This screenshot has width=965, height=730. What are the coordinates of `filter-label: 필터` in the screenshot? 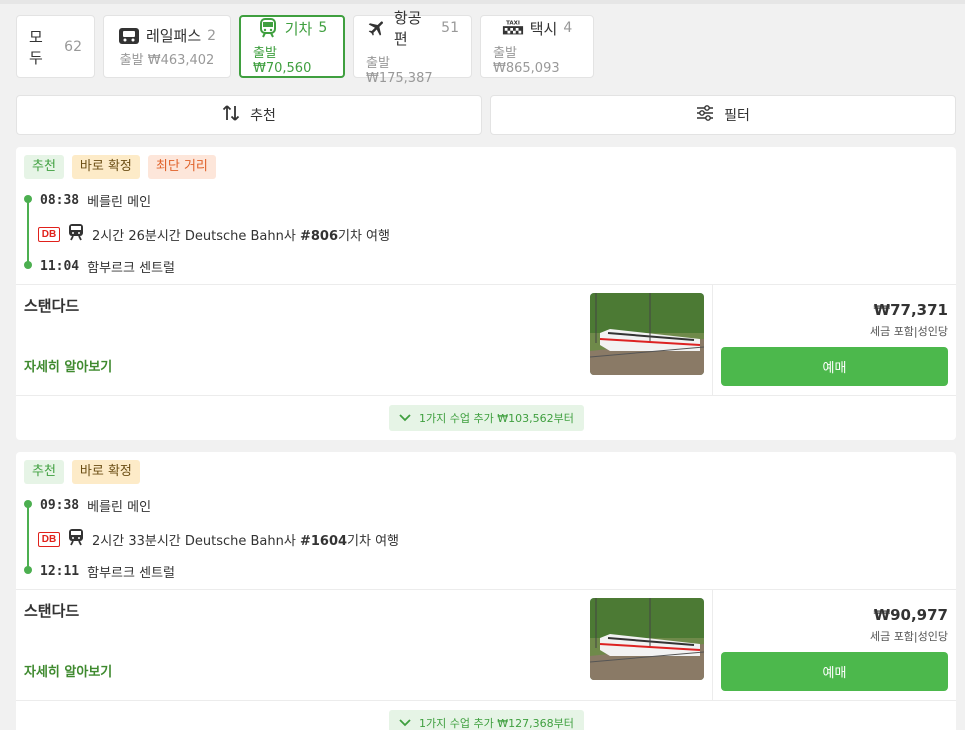 It's located at (737, 116).